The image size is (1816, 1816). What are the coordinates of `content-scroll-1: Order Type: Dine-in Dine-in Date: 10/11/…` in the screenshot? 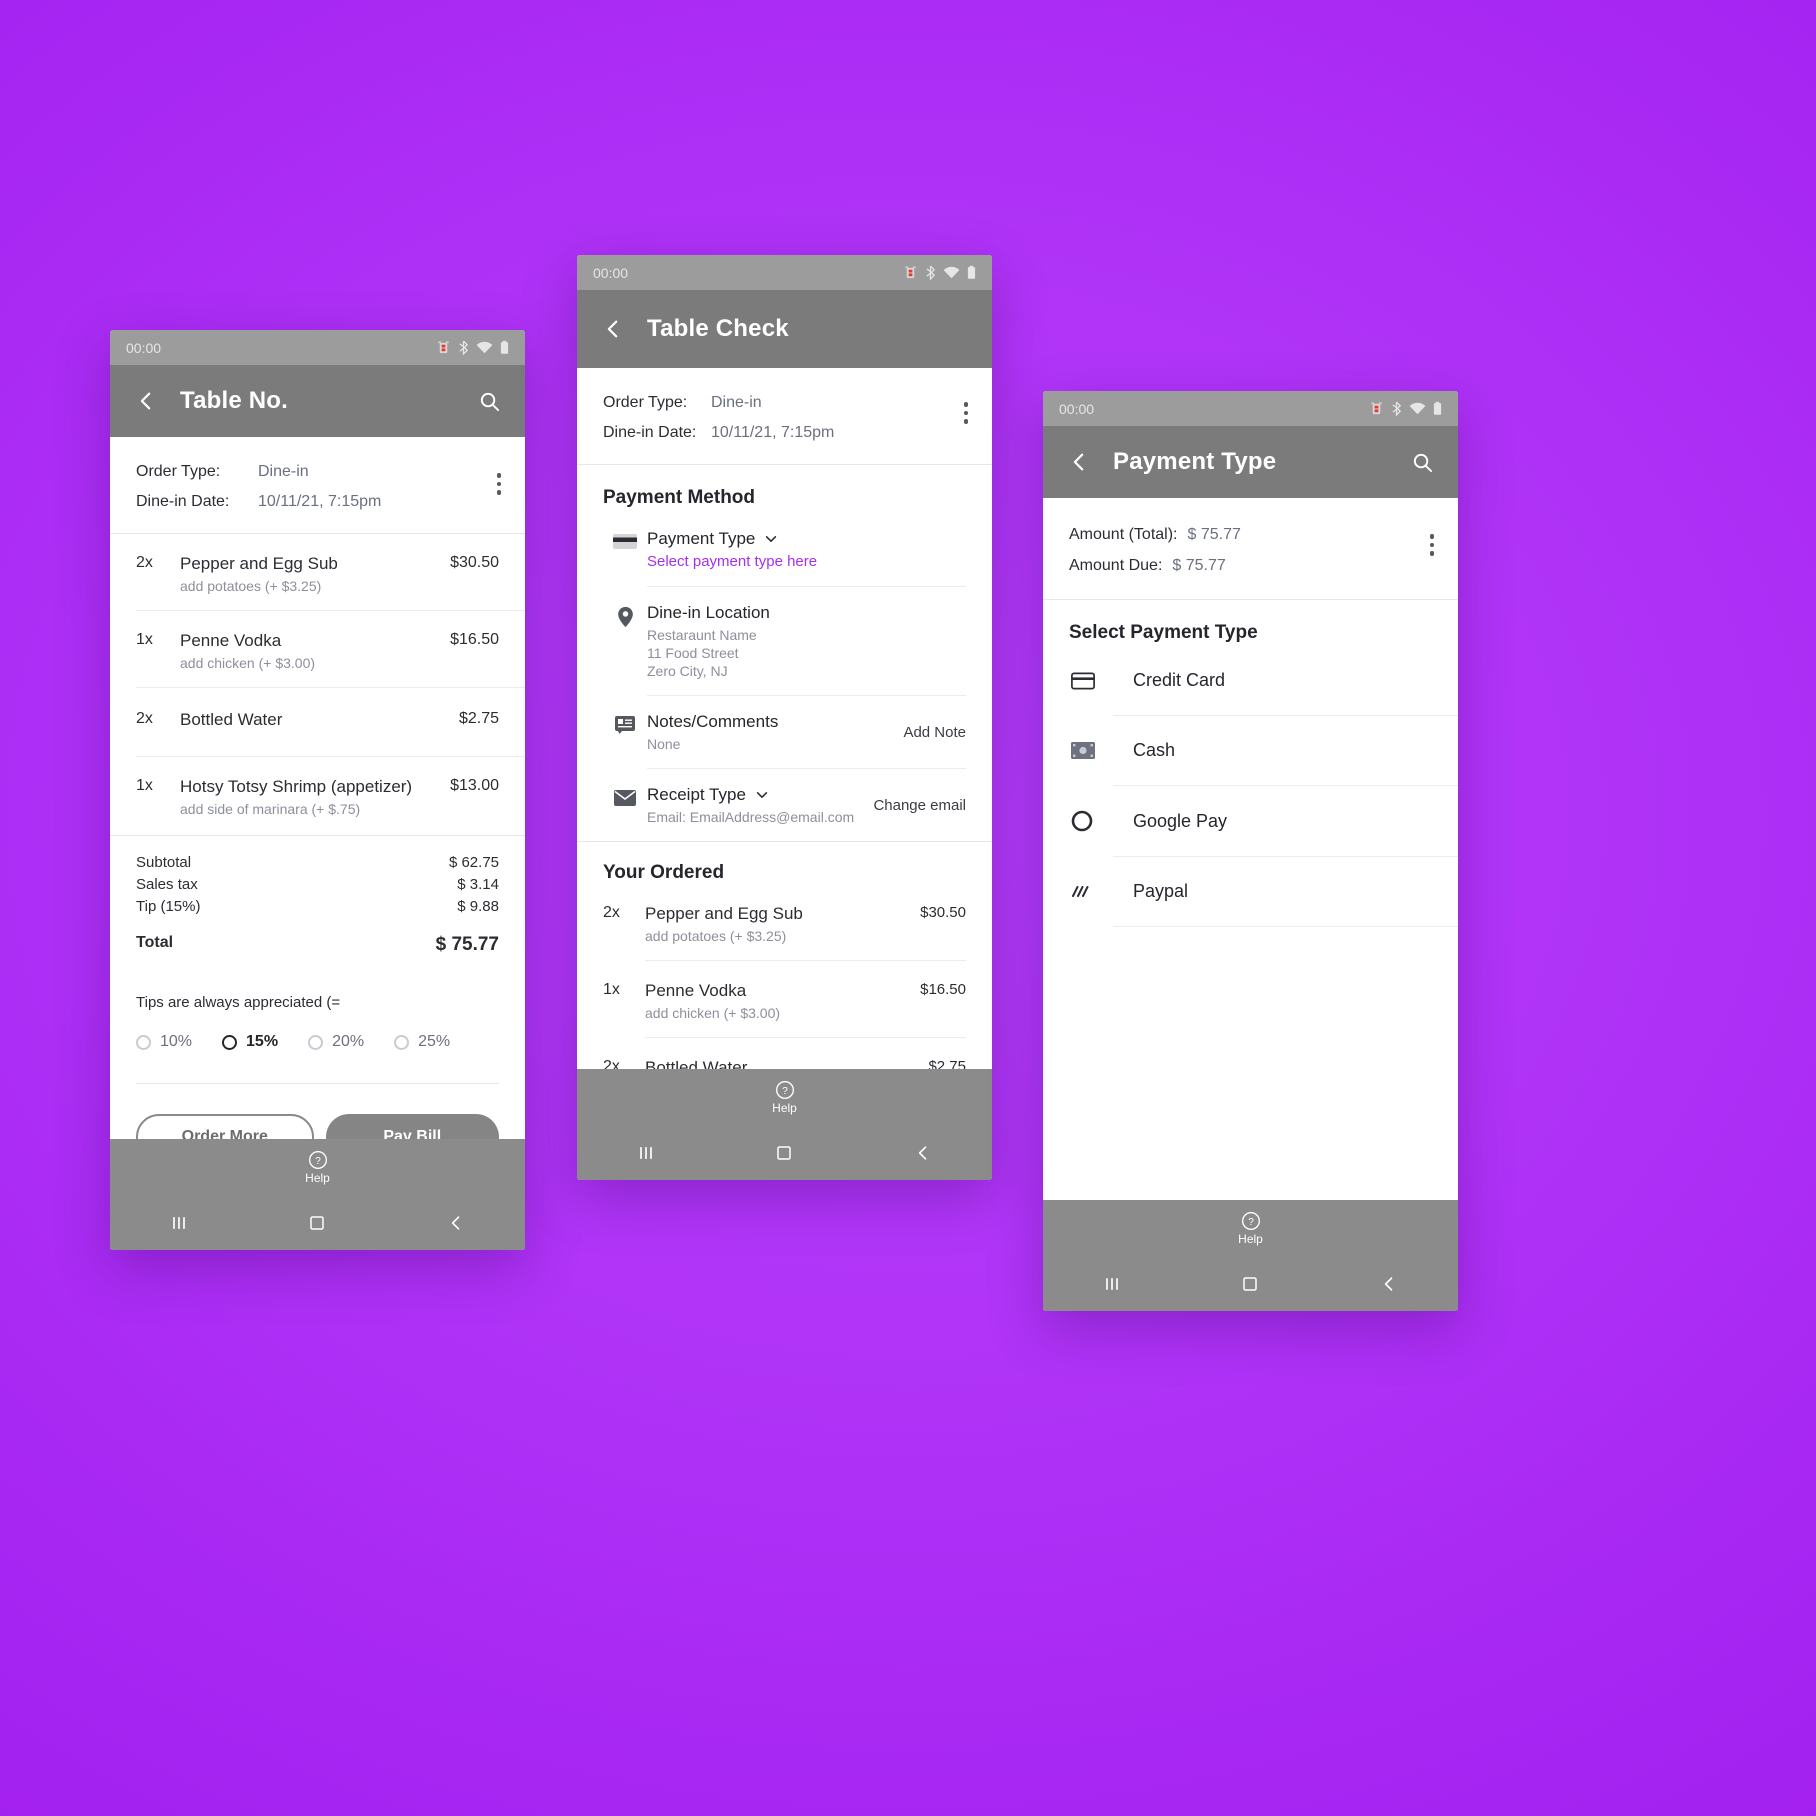 It's located at (317, 788).